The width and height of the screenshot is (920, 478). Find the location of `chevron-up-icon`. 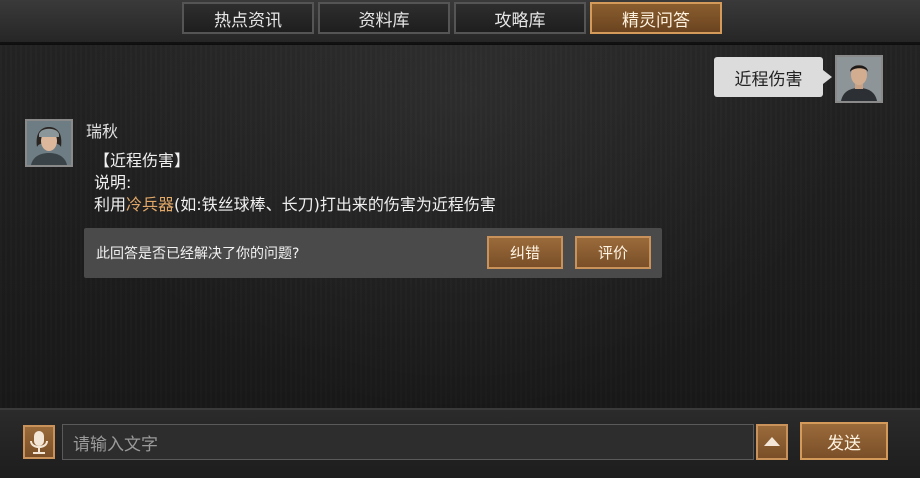

chevron-up-icon is located at coordinates (772, 441).